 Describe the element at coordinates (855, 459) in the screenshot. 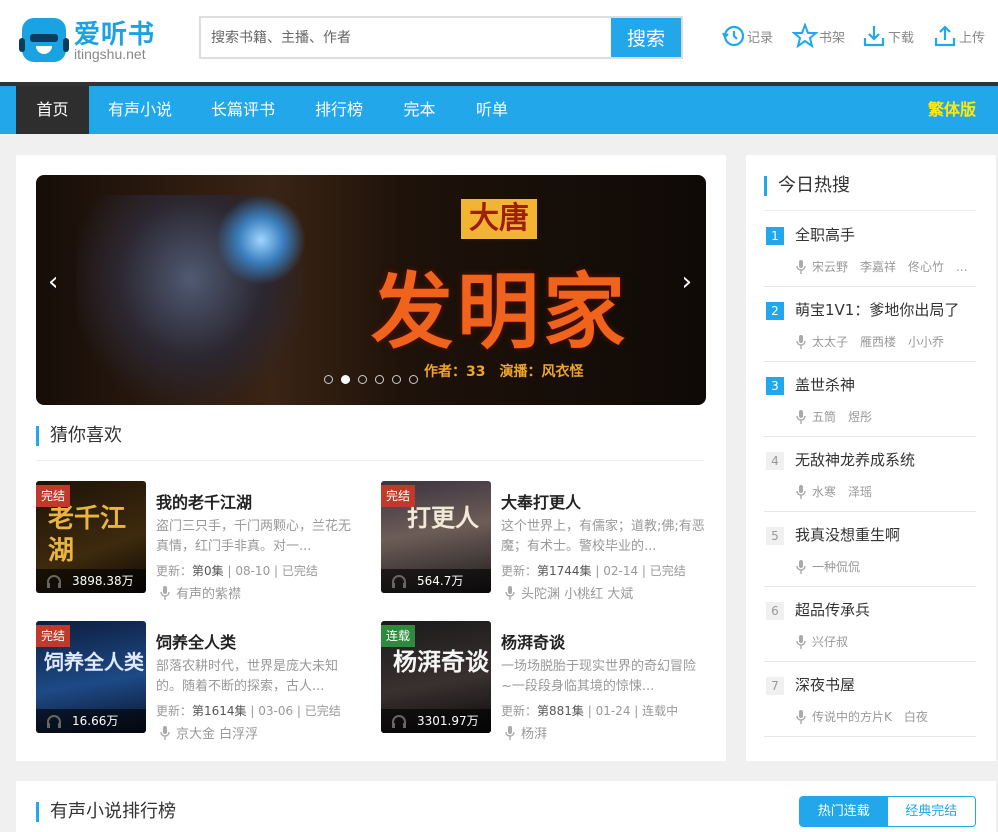

I see `hot-item-title: 无敌神龙养成系统` at that location.